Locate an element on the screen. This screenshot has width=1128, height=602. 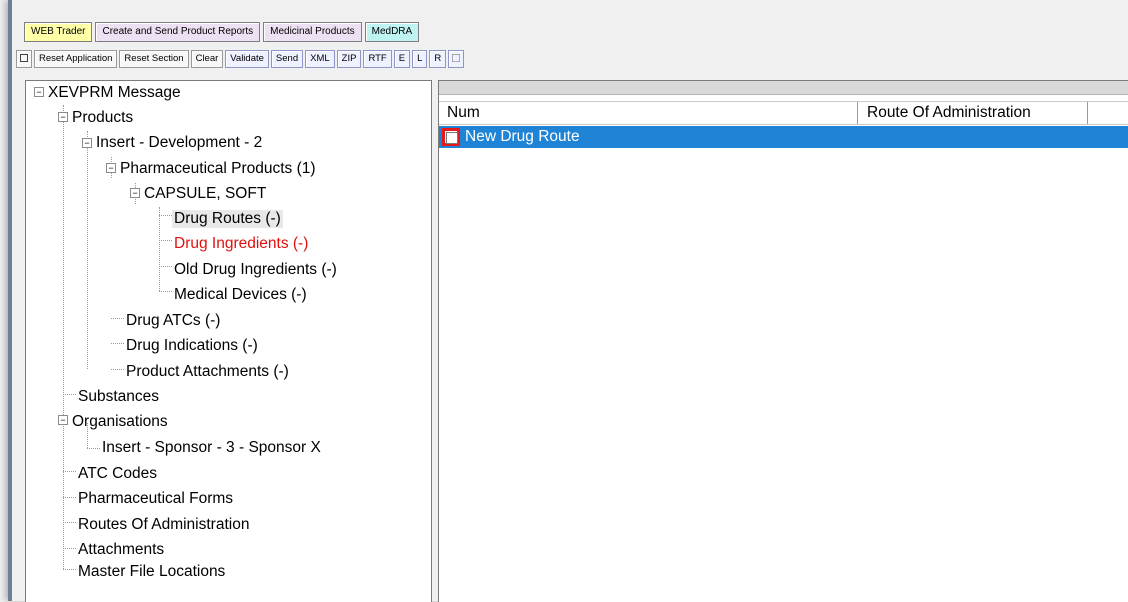
tree-node-product-attachments: Product Attachments (-) is located at coordinates (207, 372).